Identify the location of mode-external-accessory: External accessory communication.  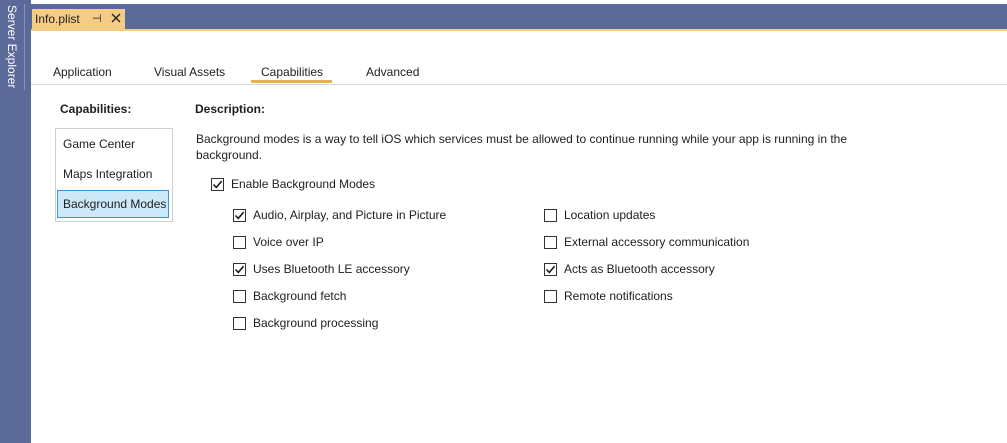
(646, 242).